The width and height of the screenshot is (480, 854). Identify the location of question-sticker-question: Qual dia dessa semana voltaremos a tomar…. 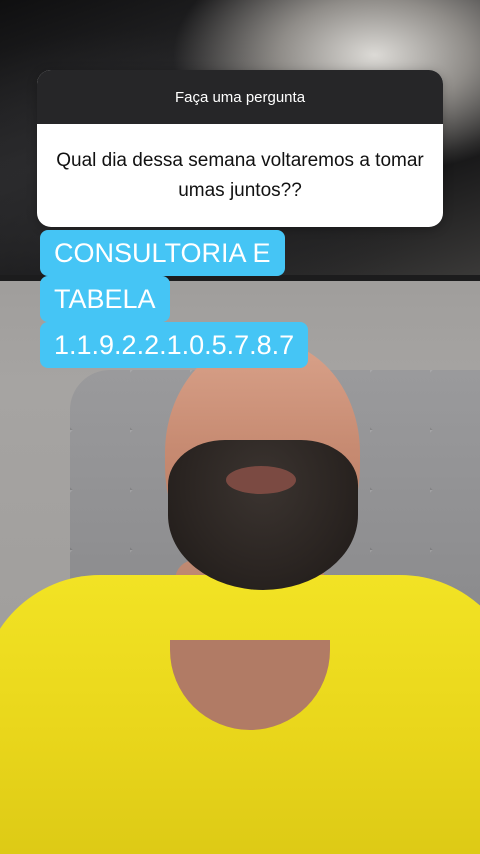
(240, 175).